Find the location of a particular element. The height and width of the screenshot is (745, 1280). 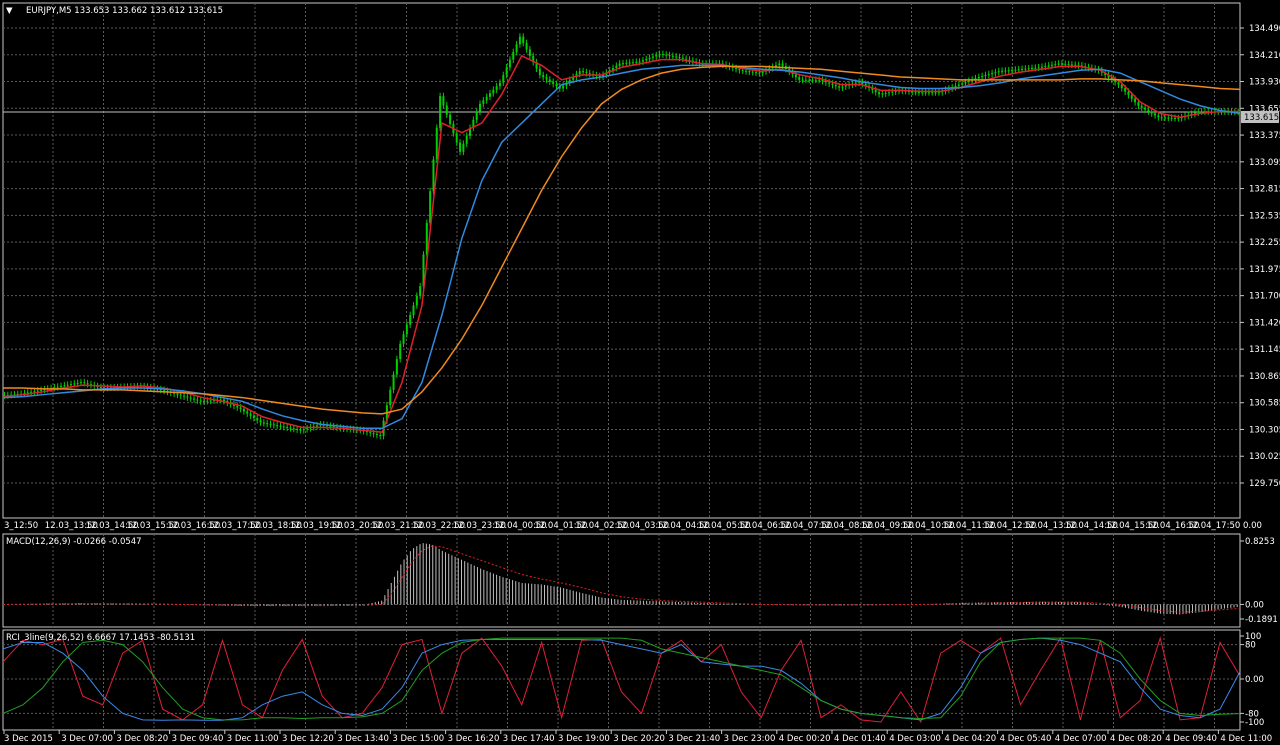

time-axis-label: 3 Dec 07:00 is located at coordinates (87, 739).